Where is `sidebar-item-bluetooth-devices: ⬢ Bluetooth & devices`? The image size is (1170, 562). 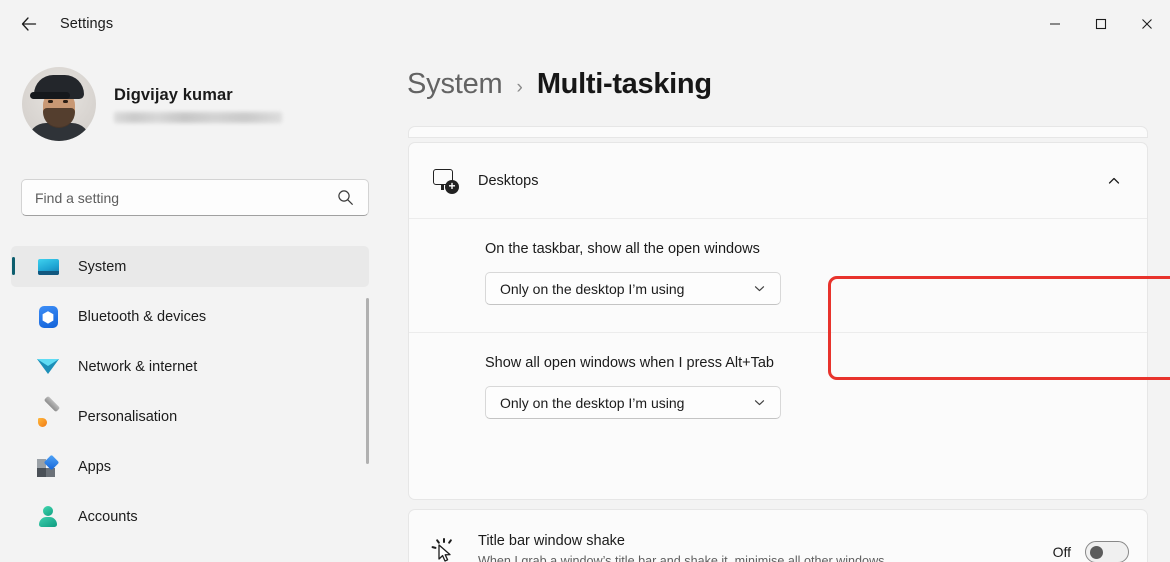
sidebar-item-bluetooth-devices: ⬢ Bluetooth & devices is located at coordinates (190, 316).